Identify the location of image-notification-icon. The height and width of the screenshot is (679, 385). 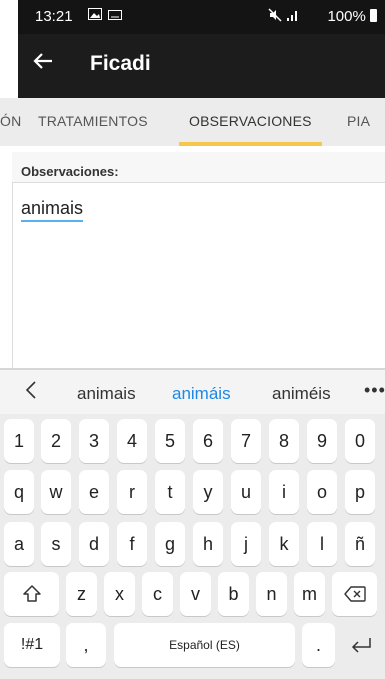
(95, 15).